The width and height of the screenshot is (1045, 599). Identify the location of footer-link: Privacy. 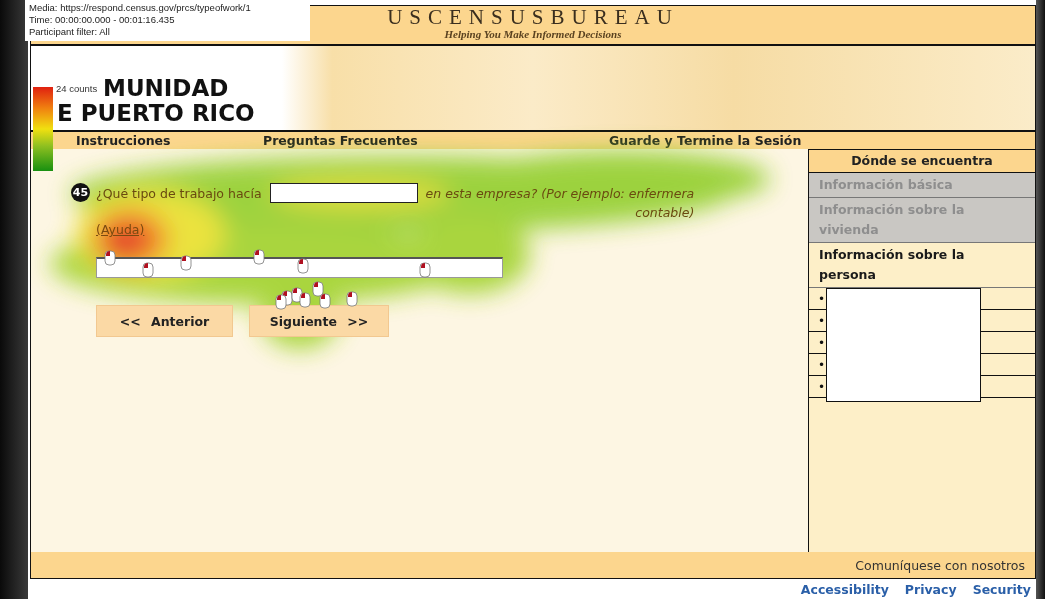
(930, 589).